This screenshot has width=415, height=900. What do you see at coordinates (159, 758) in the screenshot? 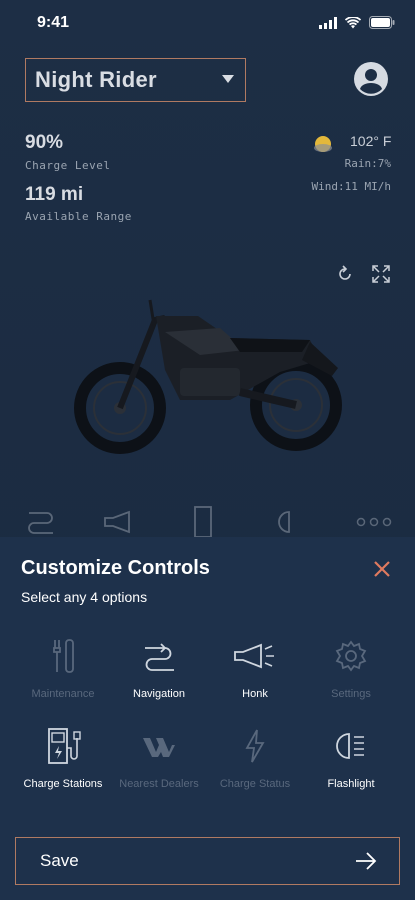
I see `option-nearest-dealers: Nearest Dealers` at bounding box center [159, 758].